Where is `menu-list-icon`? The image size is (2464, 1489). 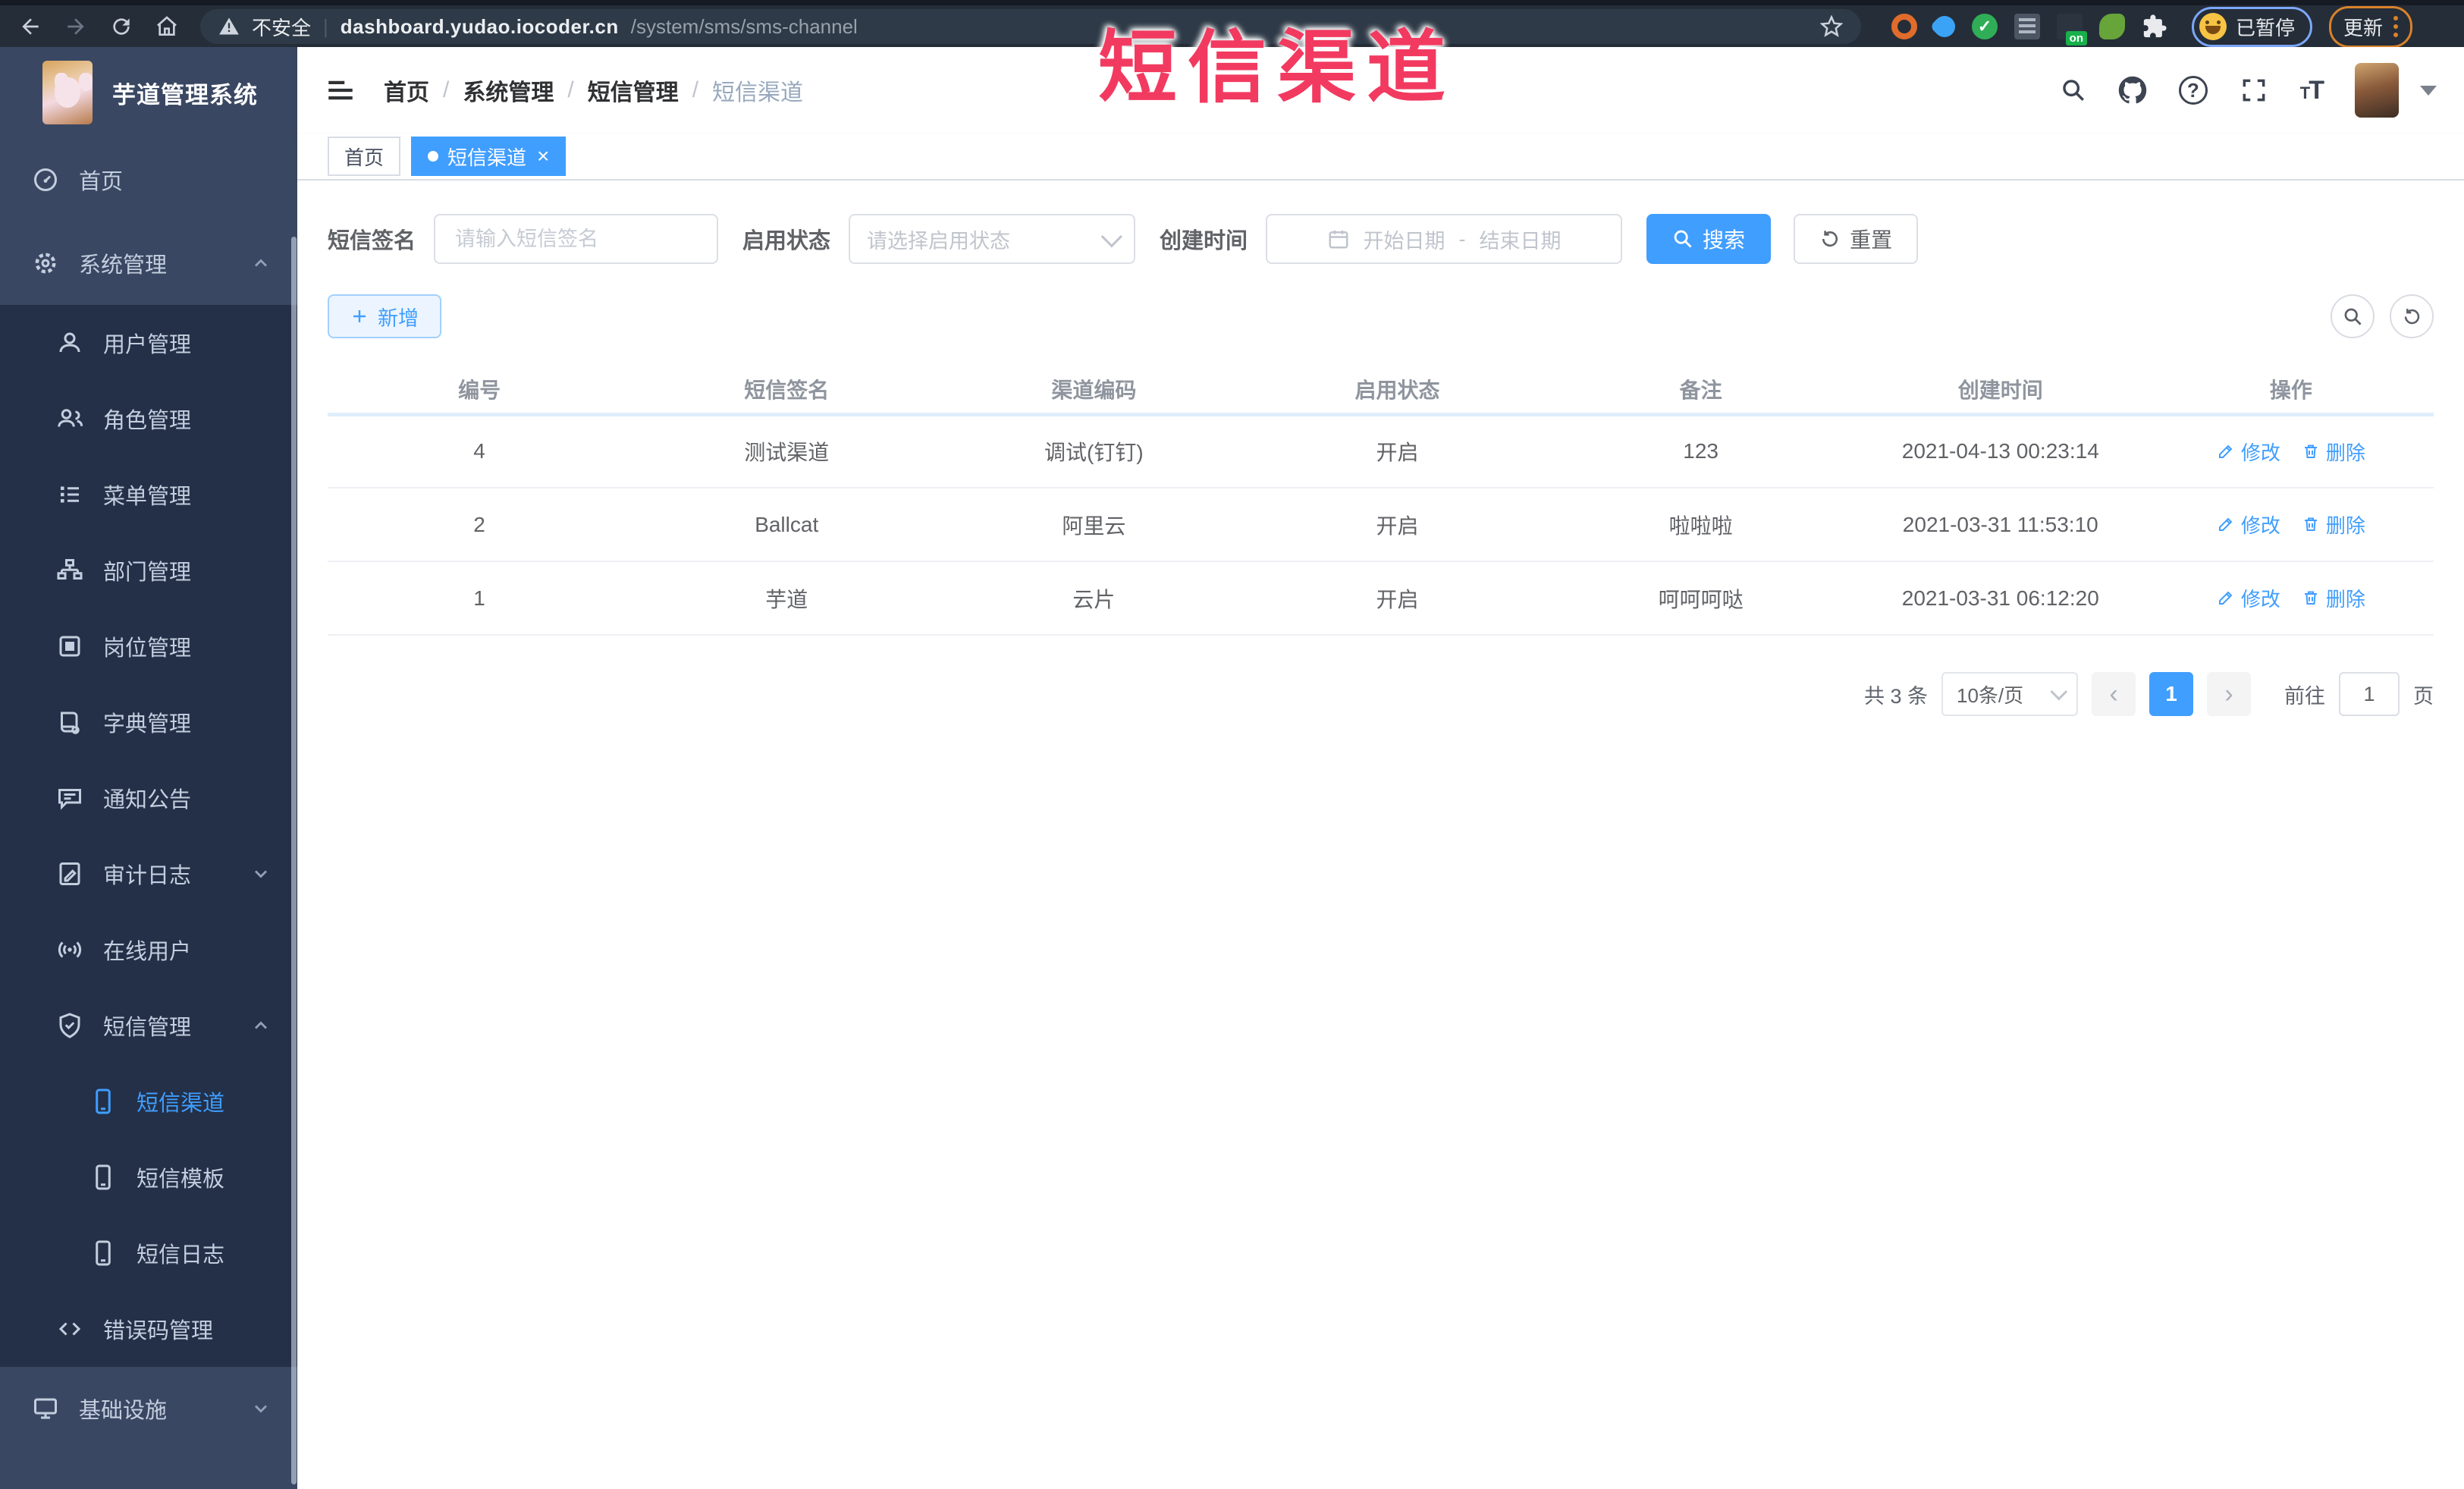
menu-list-icon is located at coordinates (69, 494).